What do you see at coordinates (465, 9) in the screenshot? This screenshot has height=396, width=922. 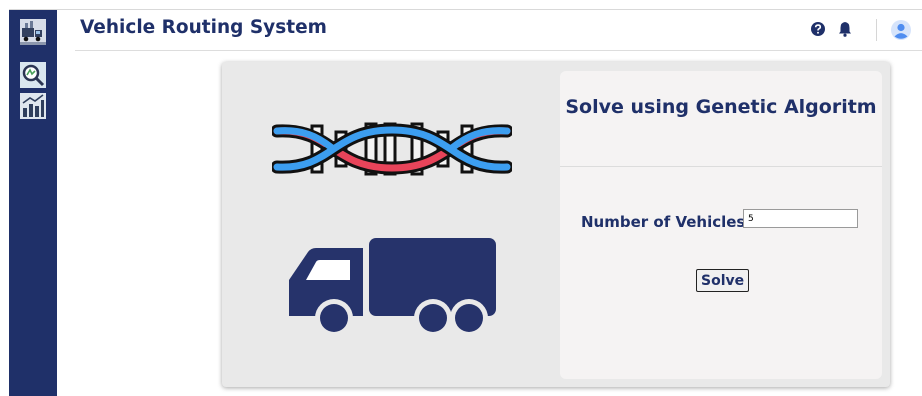 I see `top-border` at bounding box center [465, 9].